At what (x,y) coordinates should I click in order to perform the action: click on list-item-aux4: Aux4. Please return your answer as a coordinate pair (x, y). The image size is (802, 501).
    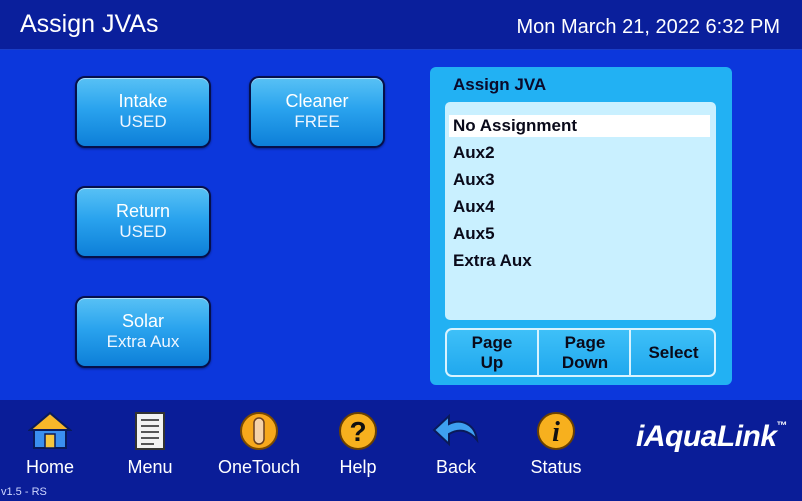
    Looking at the image, I should click on (579, 207).